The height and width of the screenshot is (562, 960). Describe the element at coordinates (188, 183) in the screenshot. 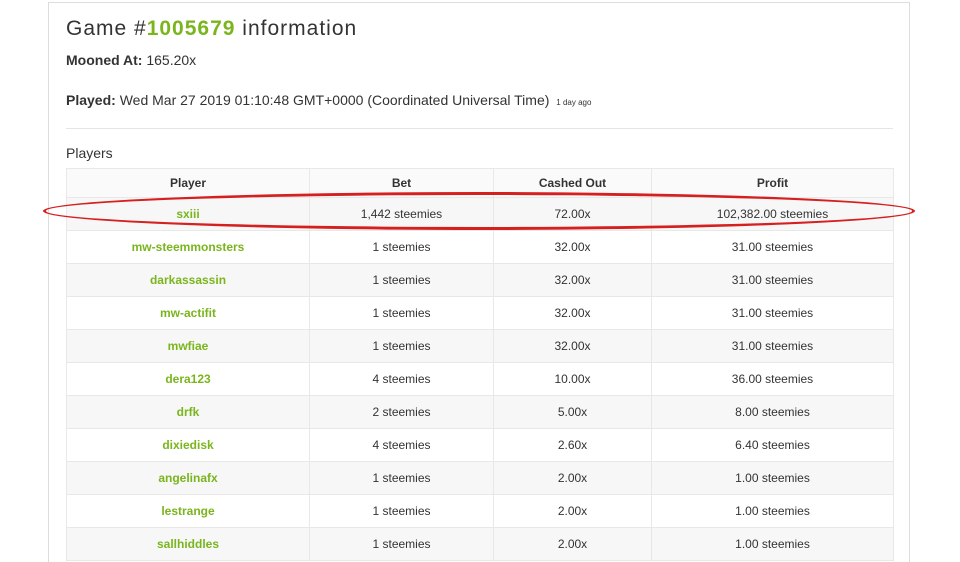

I see `column-header-player: Player` at that location.